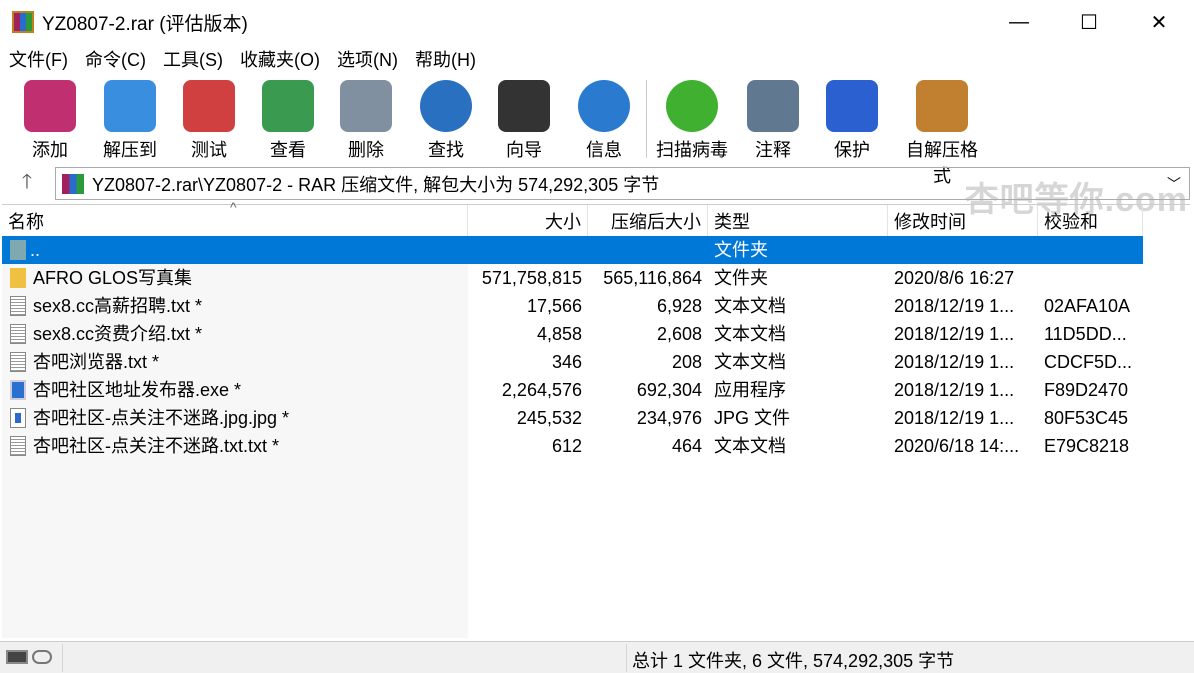 This screenshot has height=673, width=1194. I want to click on menu-item-4: 选项(N), so click(367, 59).